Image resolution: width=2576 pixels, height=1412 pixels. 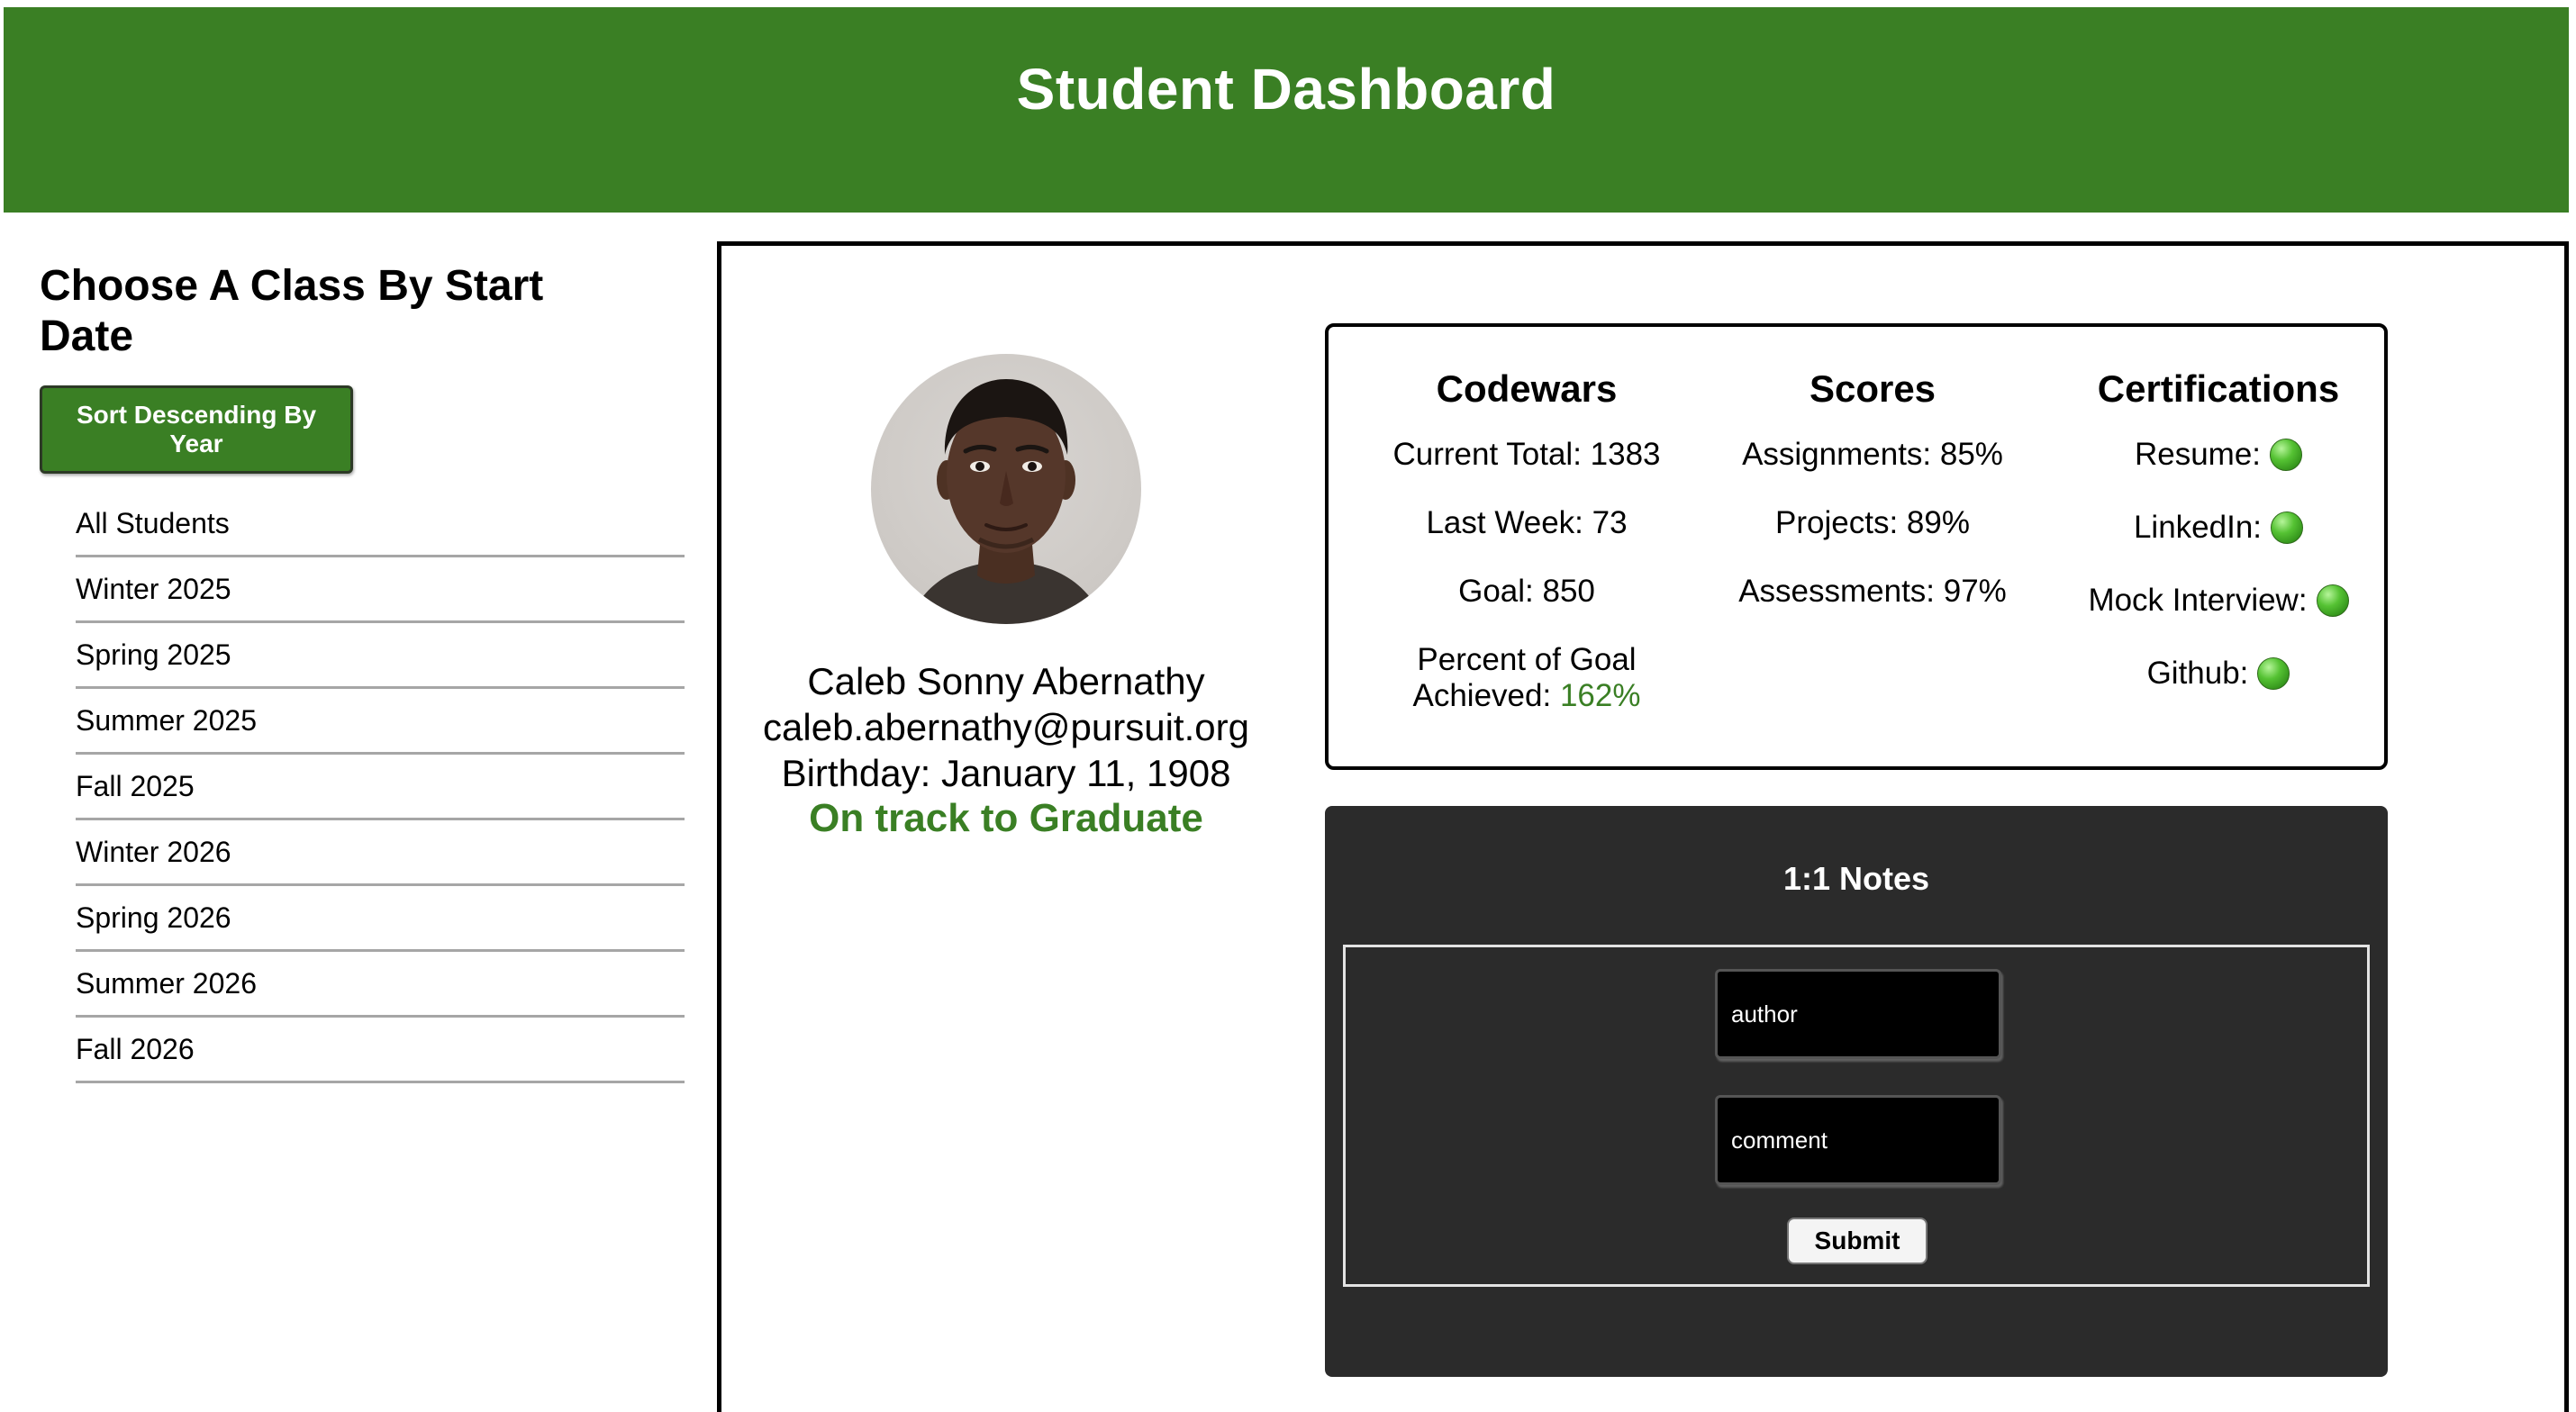 I want to click on class-item-summer-2026: Summer 2026, so click(x=380, y=985).